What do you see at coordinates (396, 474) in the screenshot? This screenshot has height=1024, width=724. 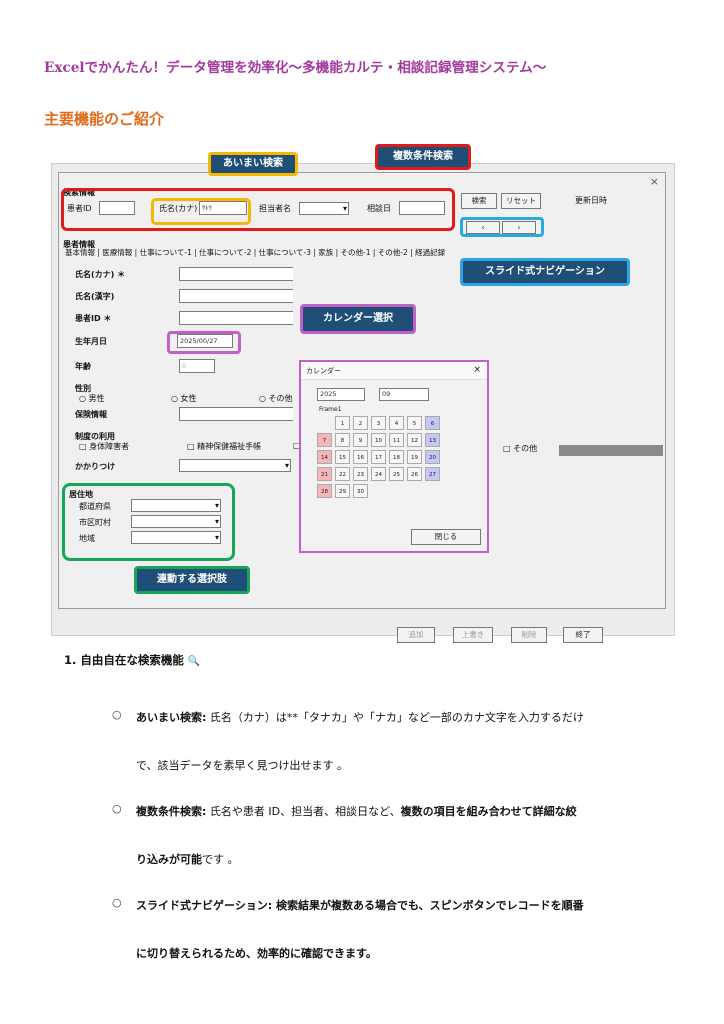 I see `calendar-day: 25` at bounding box center [396, 474].